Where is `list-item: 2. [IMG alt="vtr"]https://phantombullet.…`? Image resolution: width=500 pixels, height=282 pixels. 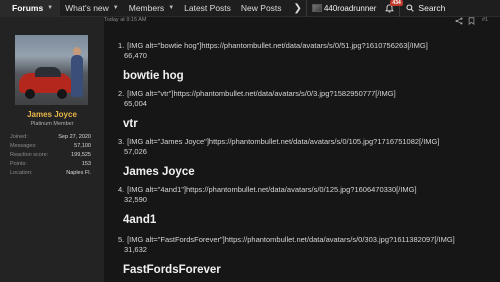
list-item: 2. [IMG alt="vtr"]https://phantombullet.… is located at coordinates (308, 109).